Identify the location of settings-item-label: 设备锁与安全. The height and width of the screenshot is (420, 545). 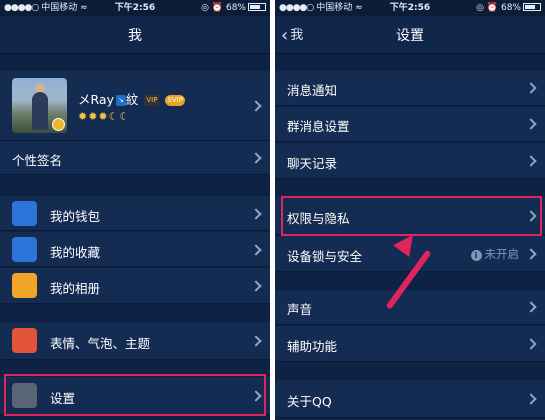
(325, 256).